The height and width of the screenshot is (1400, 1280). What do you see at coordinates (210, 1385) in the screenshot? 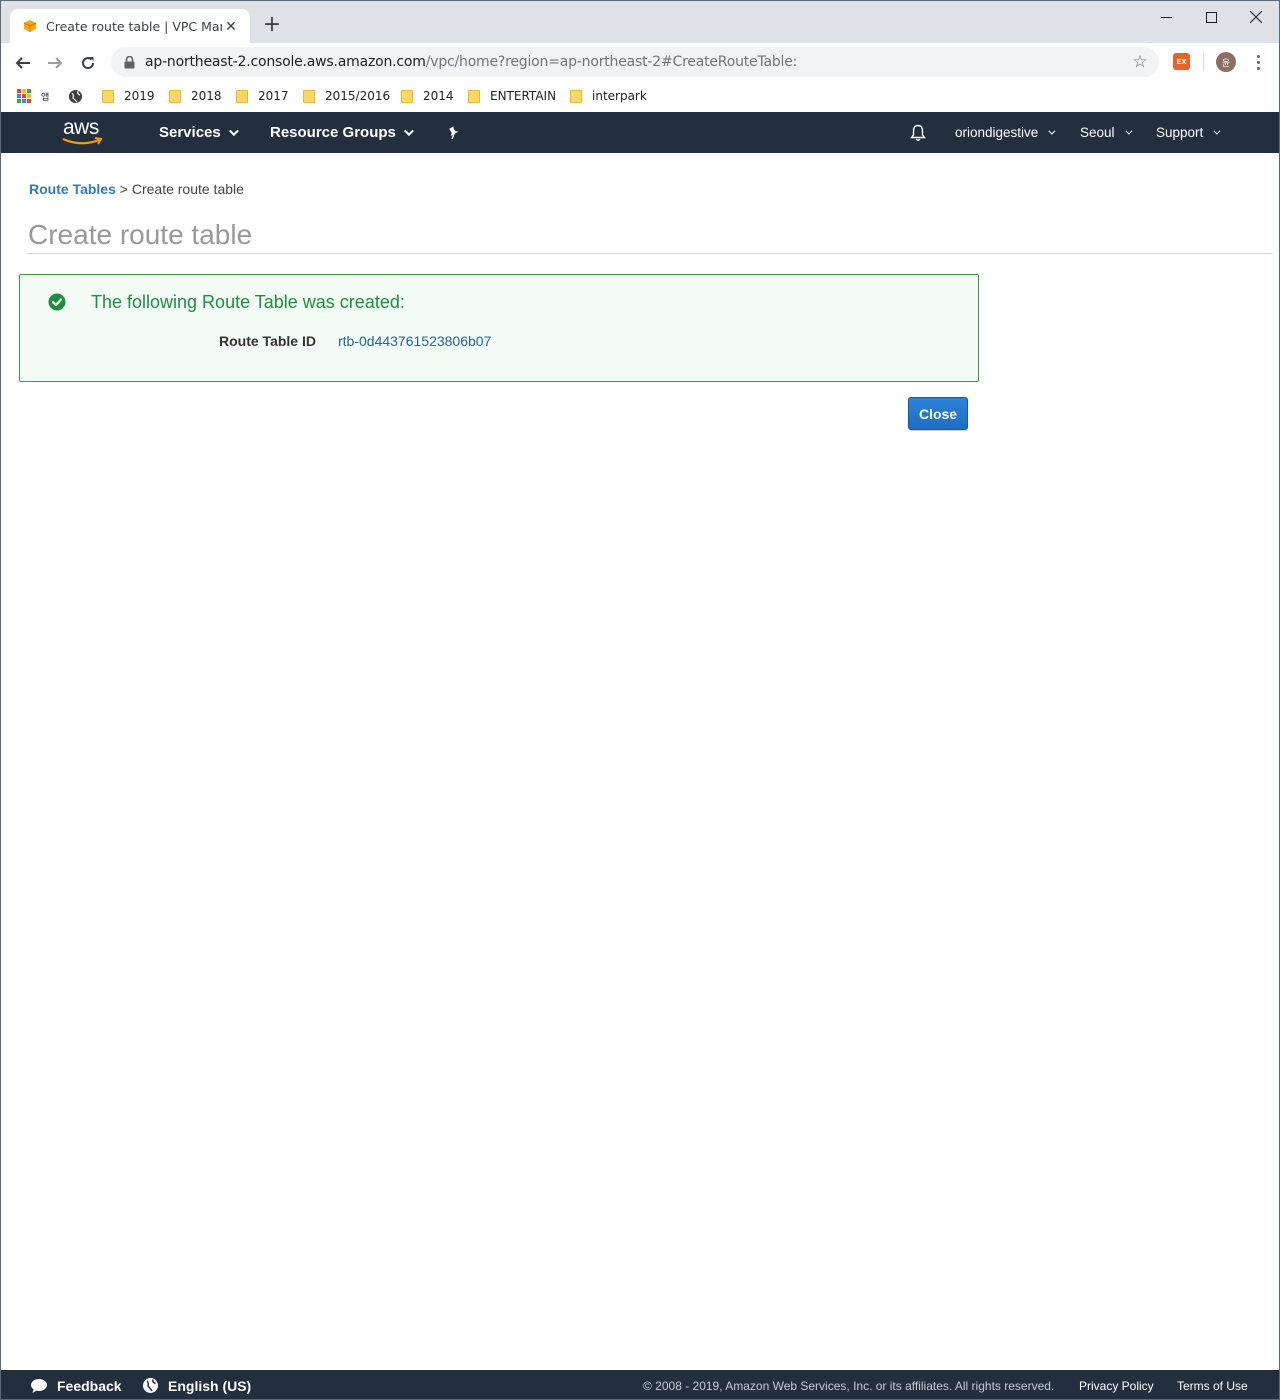
I see `language-label: English (US)` at bounding box center [210, 1385].